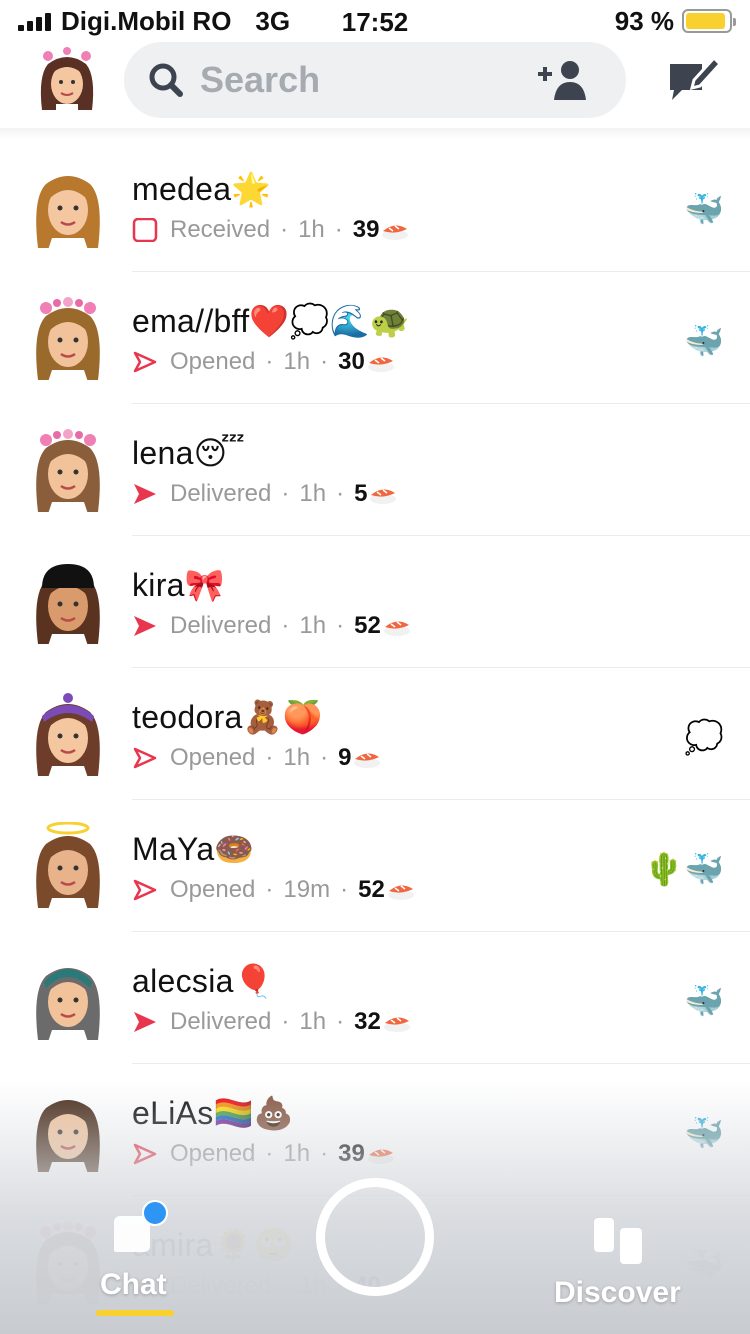  Describe the element at coordinates (563, 80) in the screenshot. I see `add-friend-icon` at that location.